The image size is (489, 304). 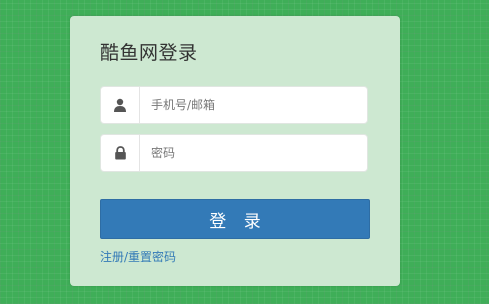 I want to click on username-field, so click(x=234, y=105).